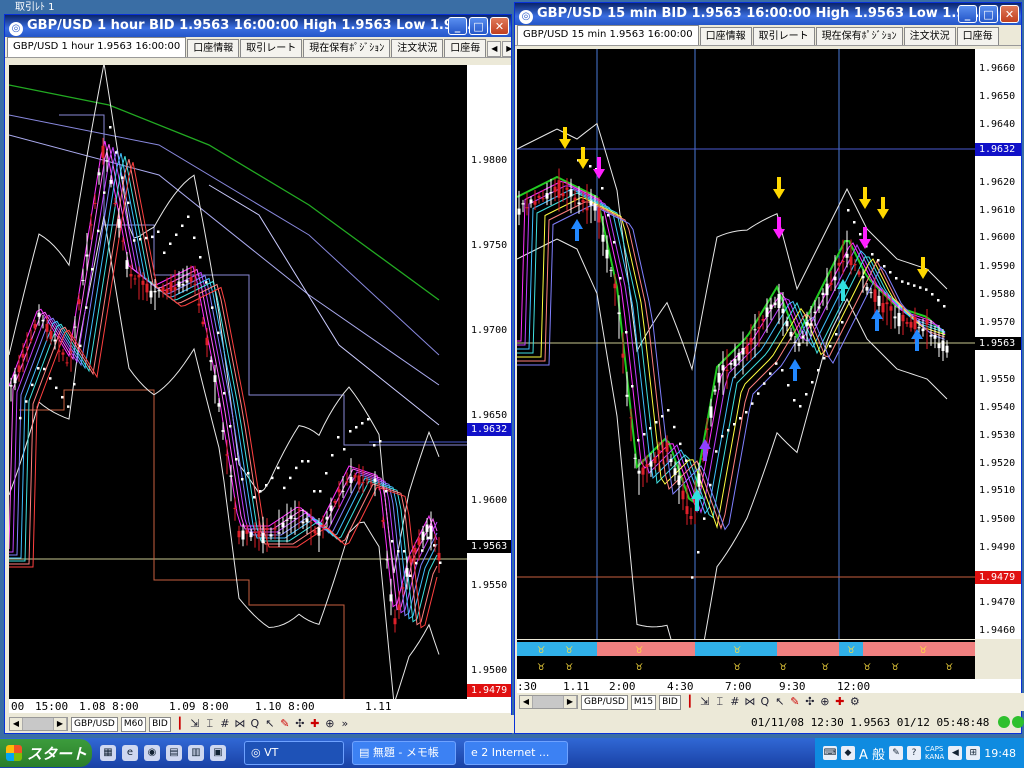 This screenshot has width=1024, height=768. I want to click on timeframe-select: M15, so click(643, 702).